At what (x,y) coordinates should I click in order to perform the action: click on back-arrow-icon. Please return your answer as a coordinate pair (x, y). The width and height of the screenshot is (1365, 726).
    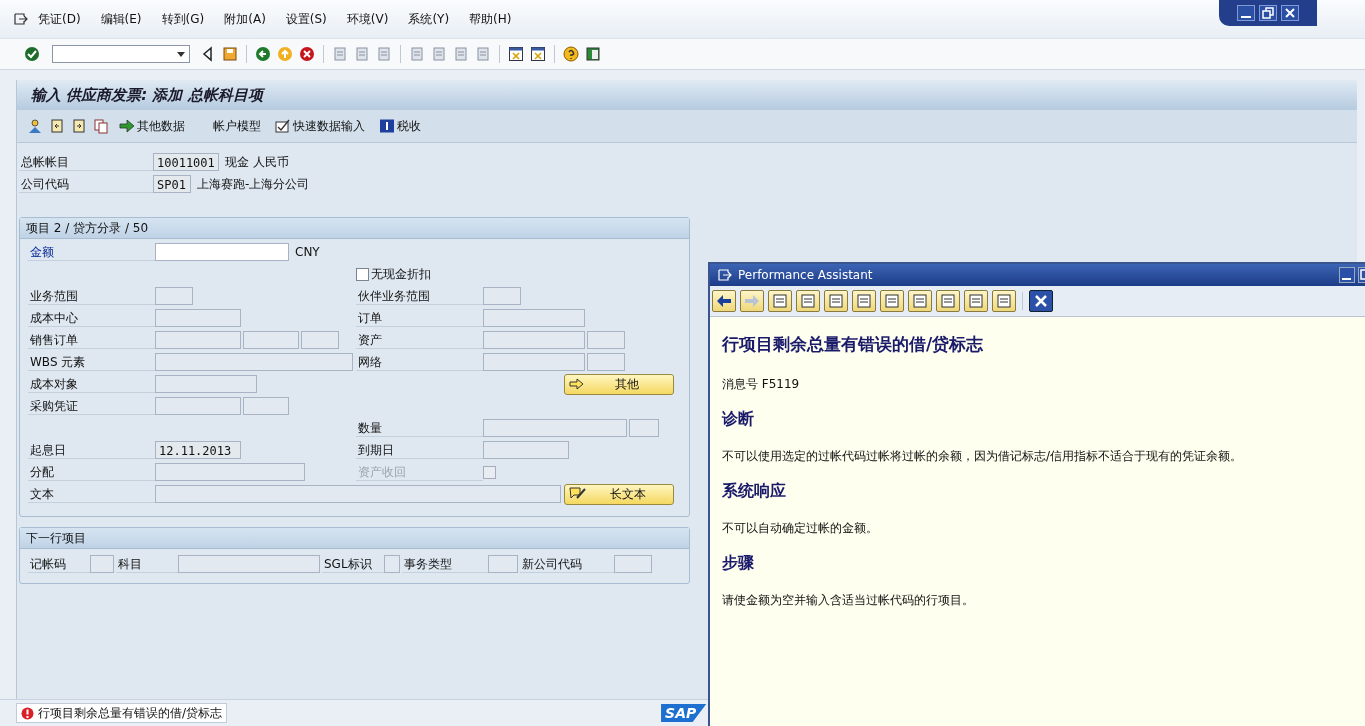
    Looking at the image, I should click on (724, 301).